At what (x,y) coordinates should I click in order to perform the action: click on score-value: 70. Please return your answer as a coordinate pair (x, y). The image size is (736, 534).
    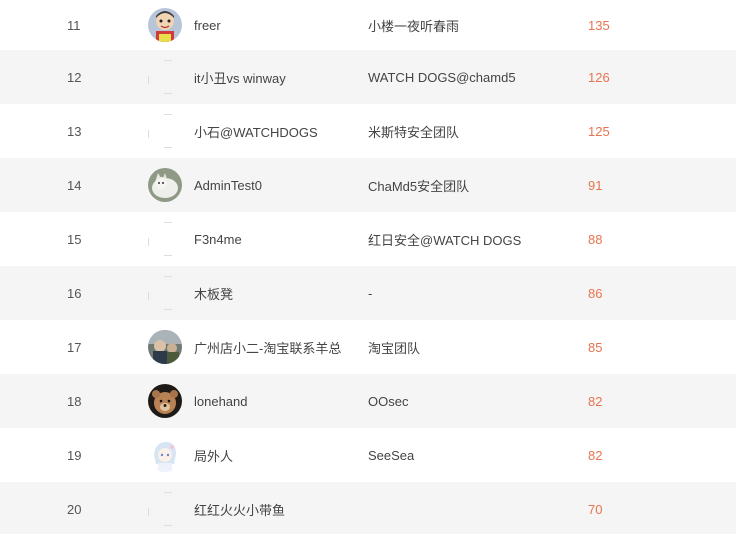
    Looking at the image, I should click on (595, 509).